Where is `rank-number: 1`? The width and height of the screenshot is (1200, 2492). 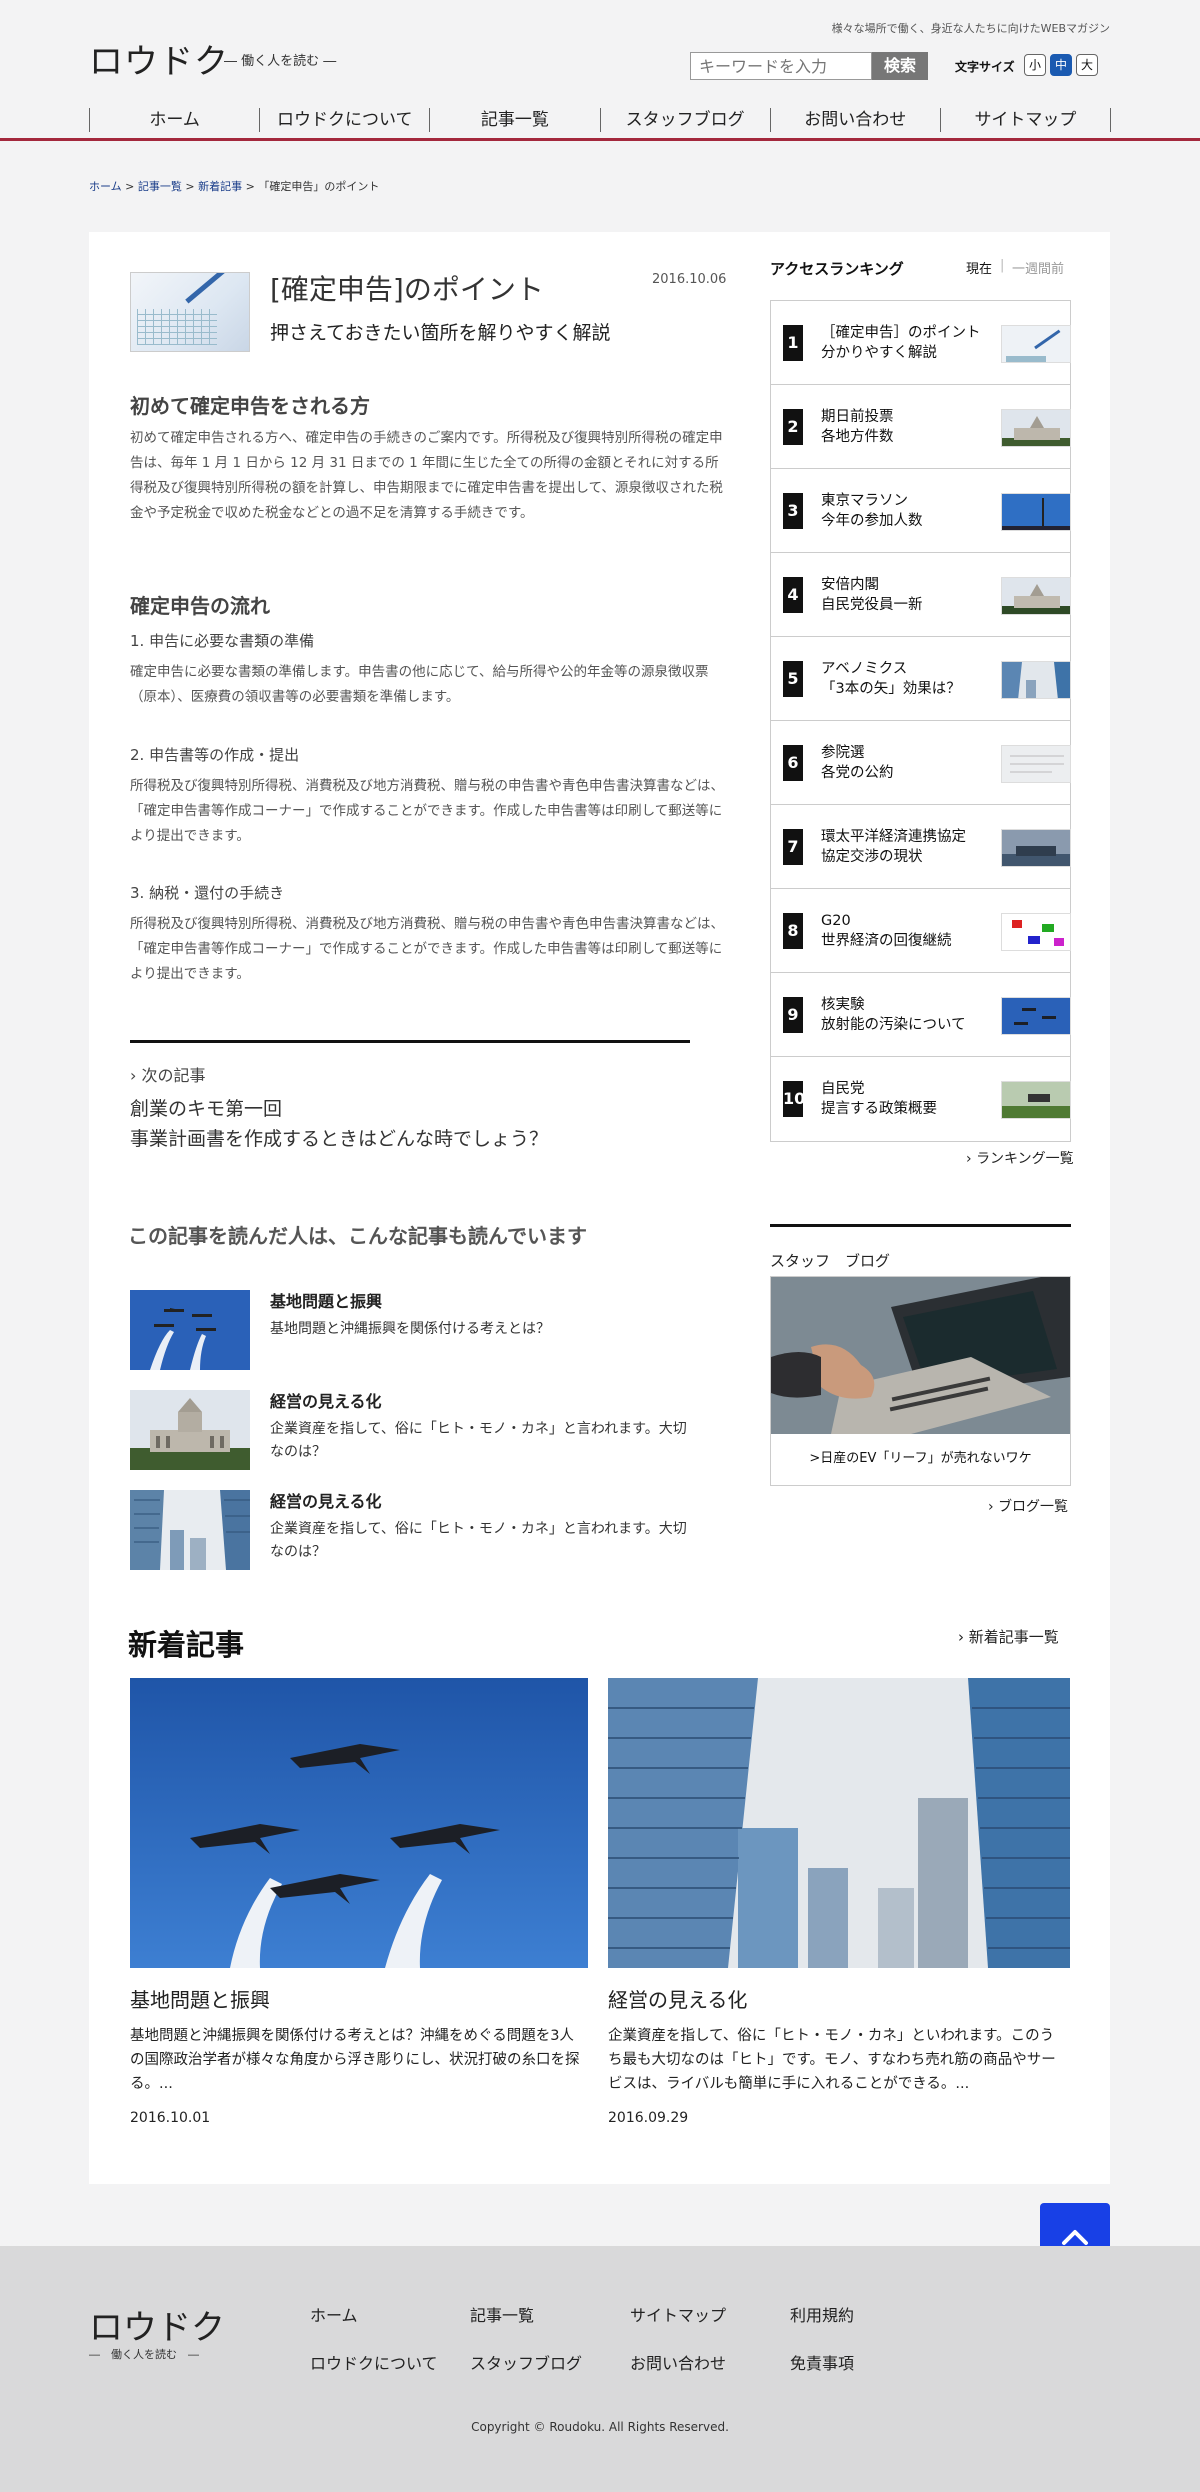
rank-number: 1 is located at coordinates (793, 343).